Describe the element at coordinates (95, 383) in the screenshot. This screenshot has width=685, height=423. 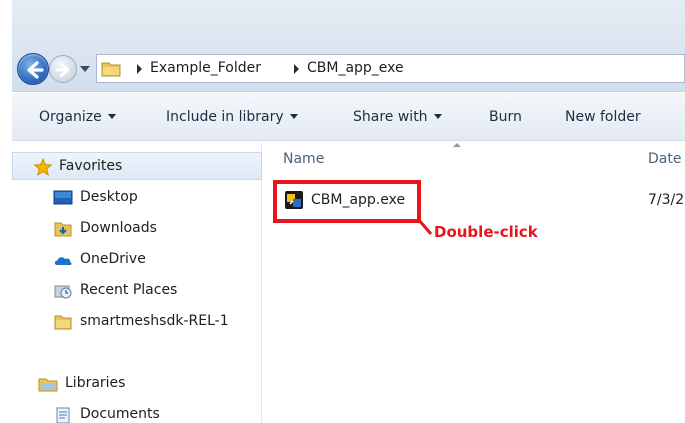
I see `nav-libraries-label: Libraries` at that location.